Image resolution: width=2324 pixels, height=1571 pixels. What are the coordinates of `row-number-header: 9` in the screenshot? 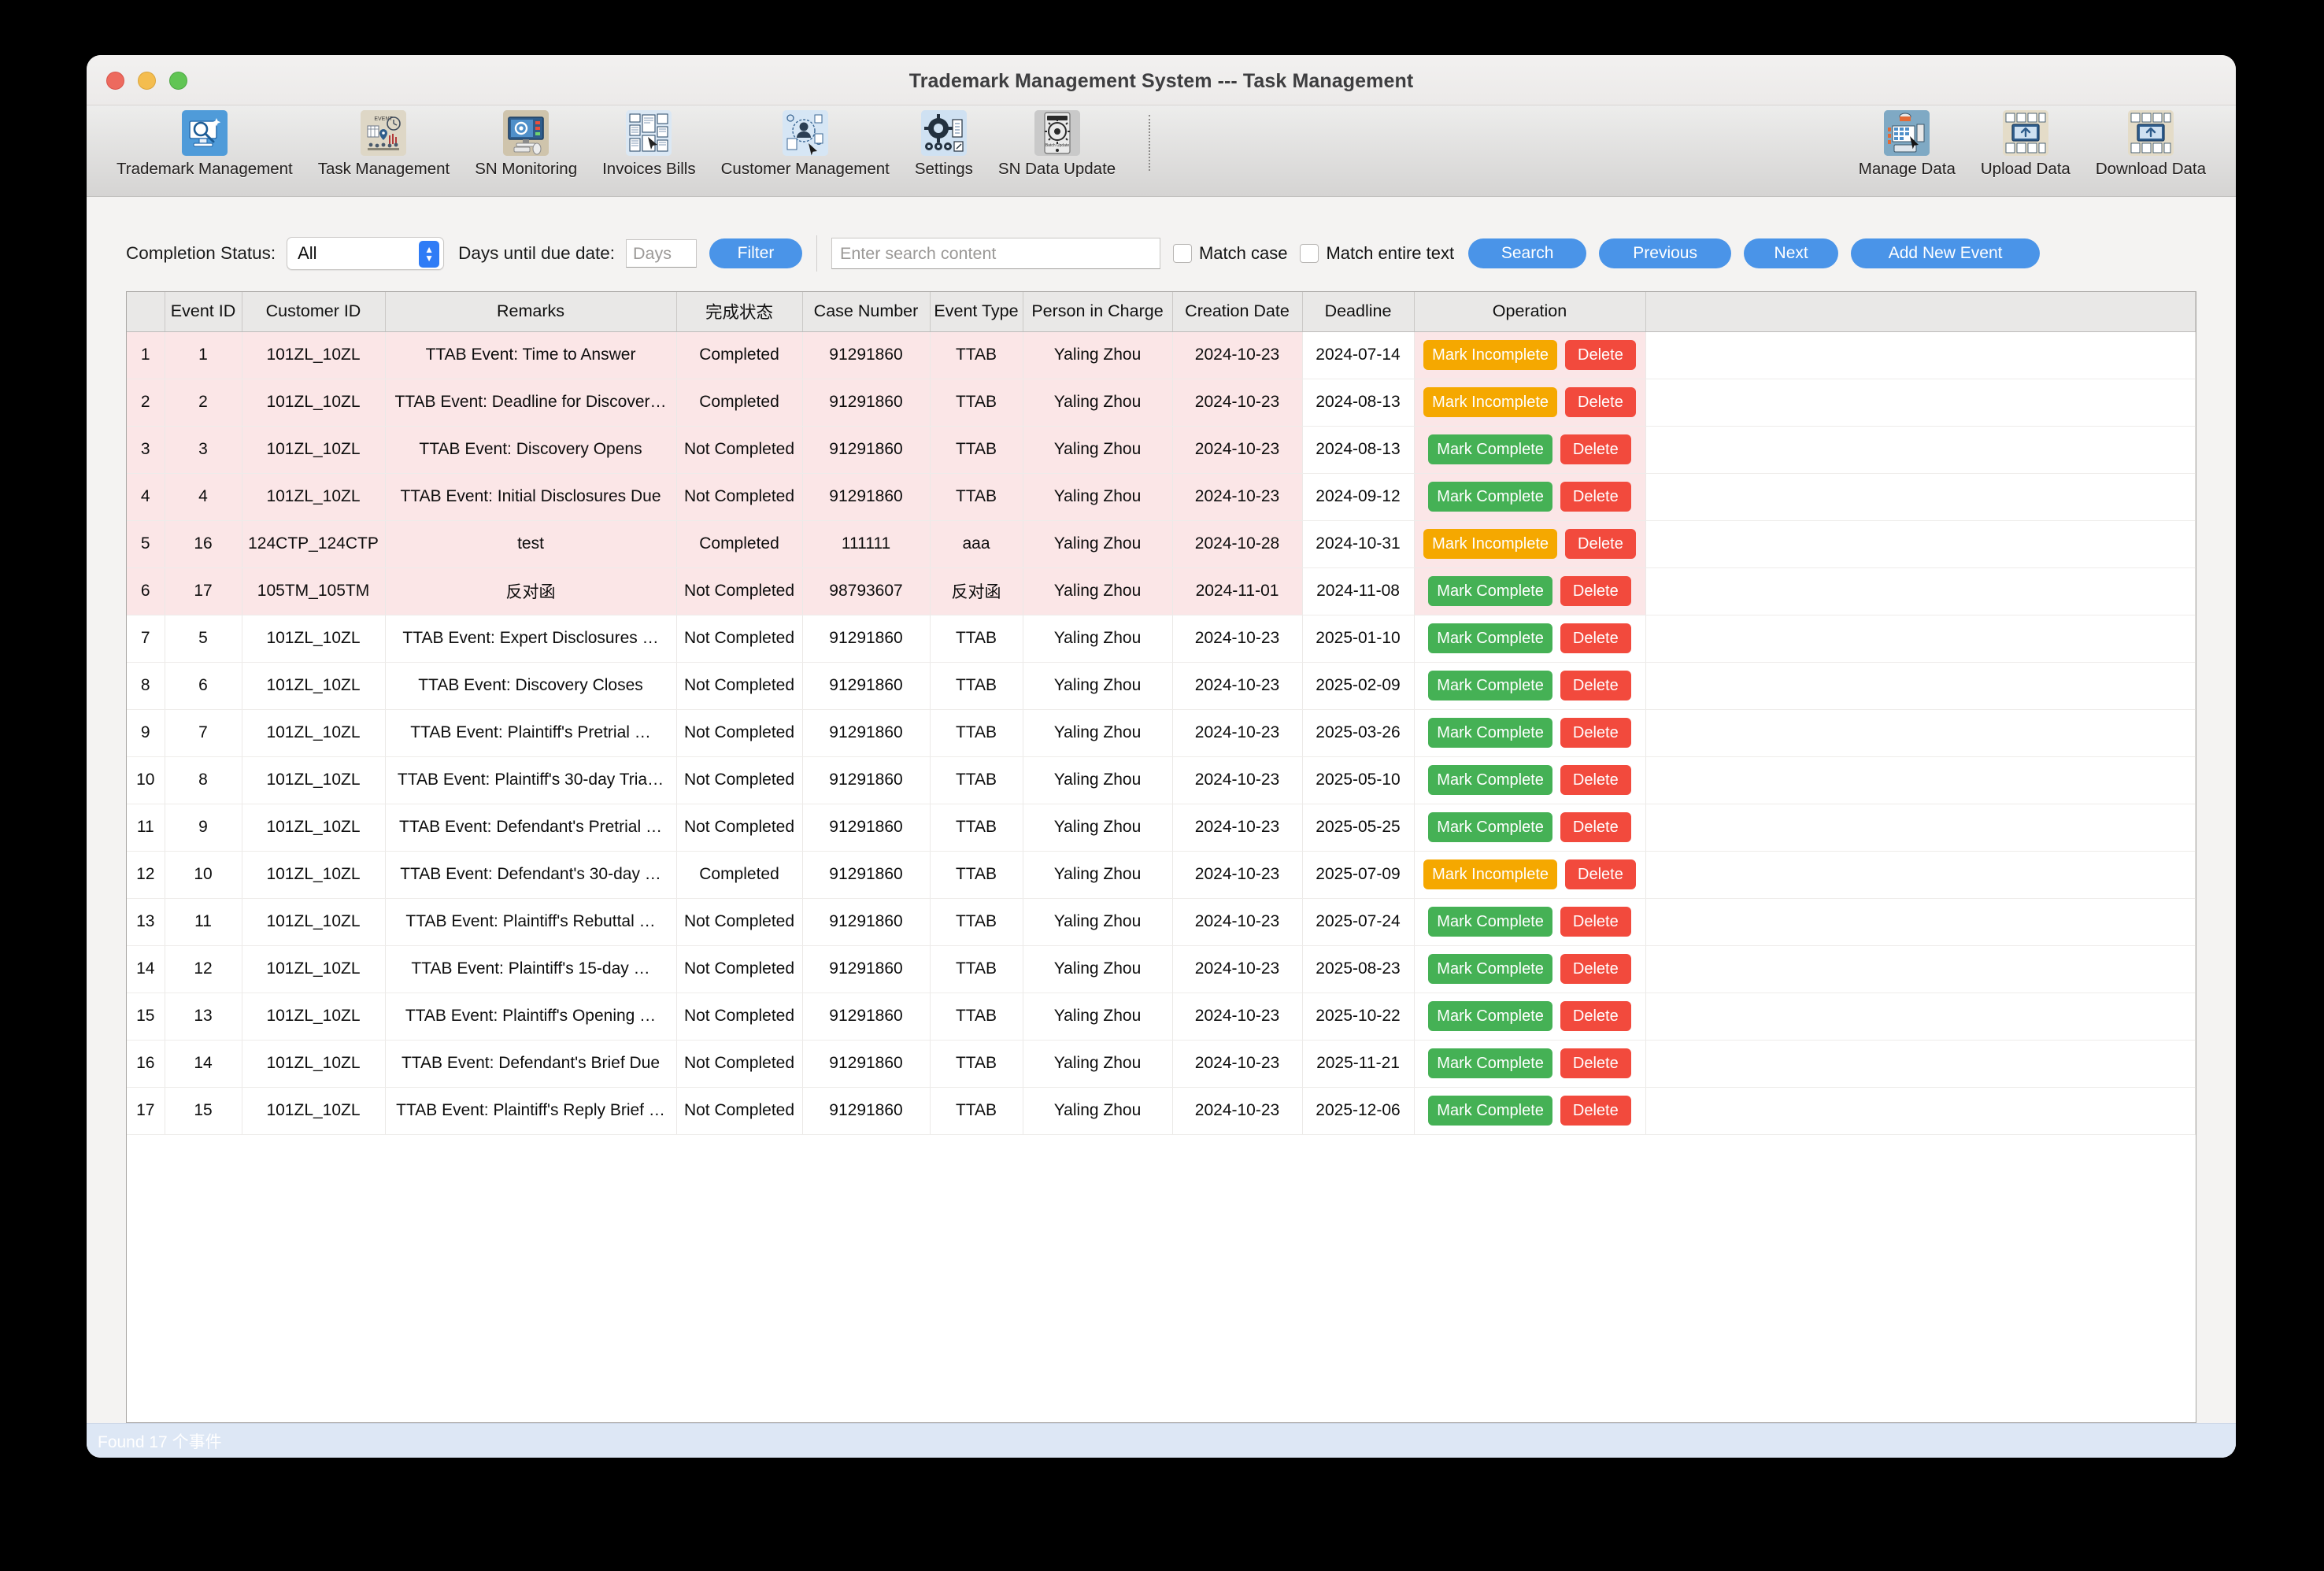 It's located at (146, 733).